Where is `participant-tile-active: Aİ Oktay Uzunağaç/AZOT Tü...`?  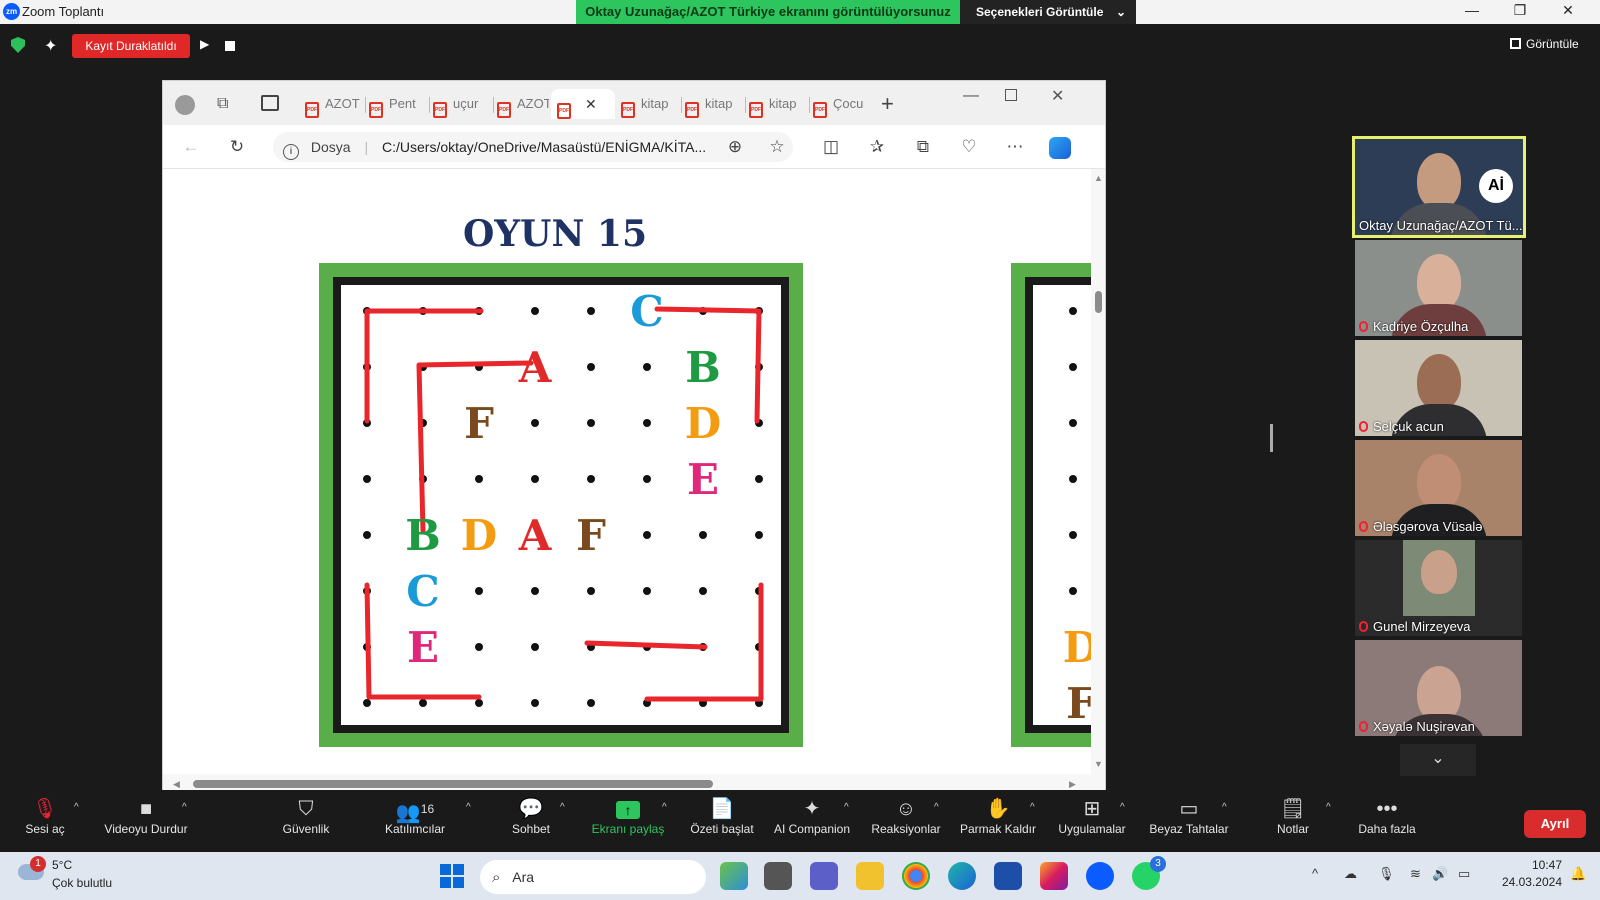 participant-tile-active: Aİ Oktay Uzunağaç/AZOT Tü... is located at coordinates (1439, 187).